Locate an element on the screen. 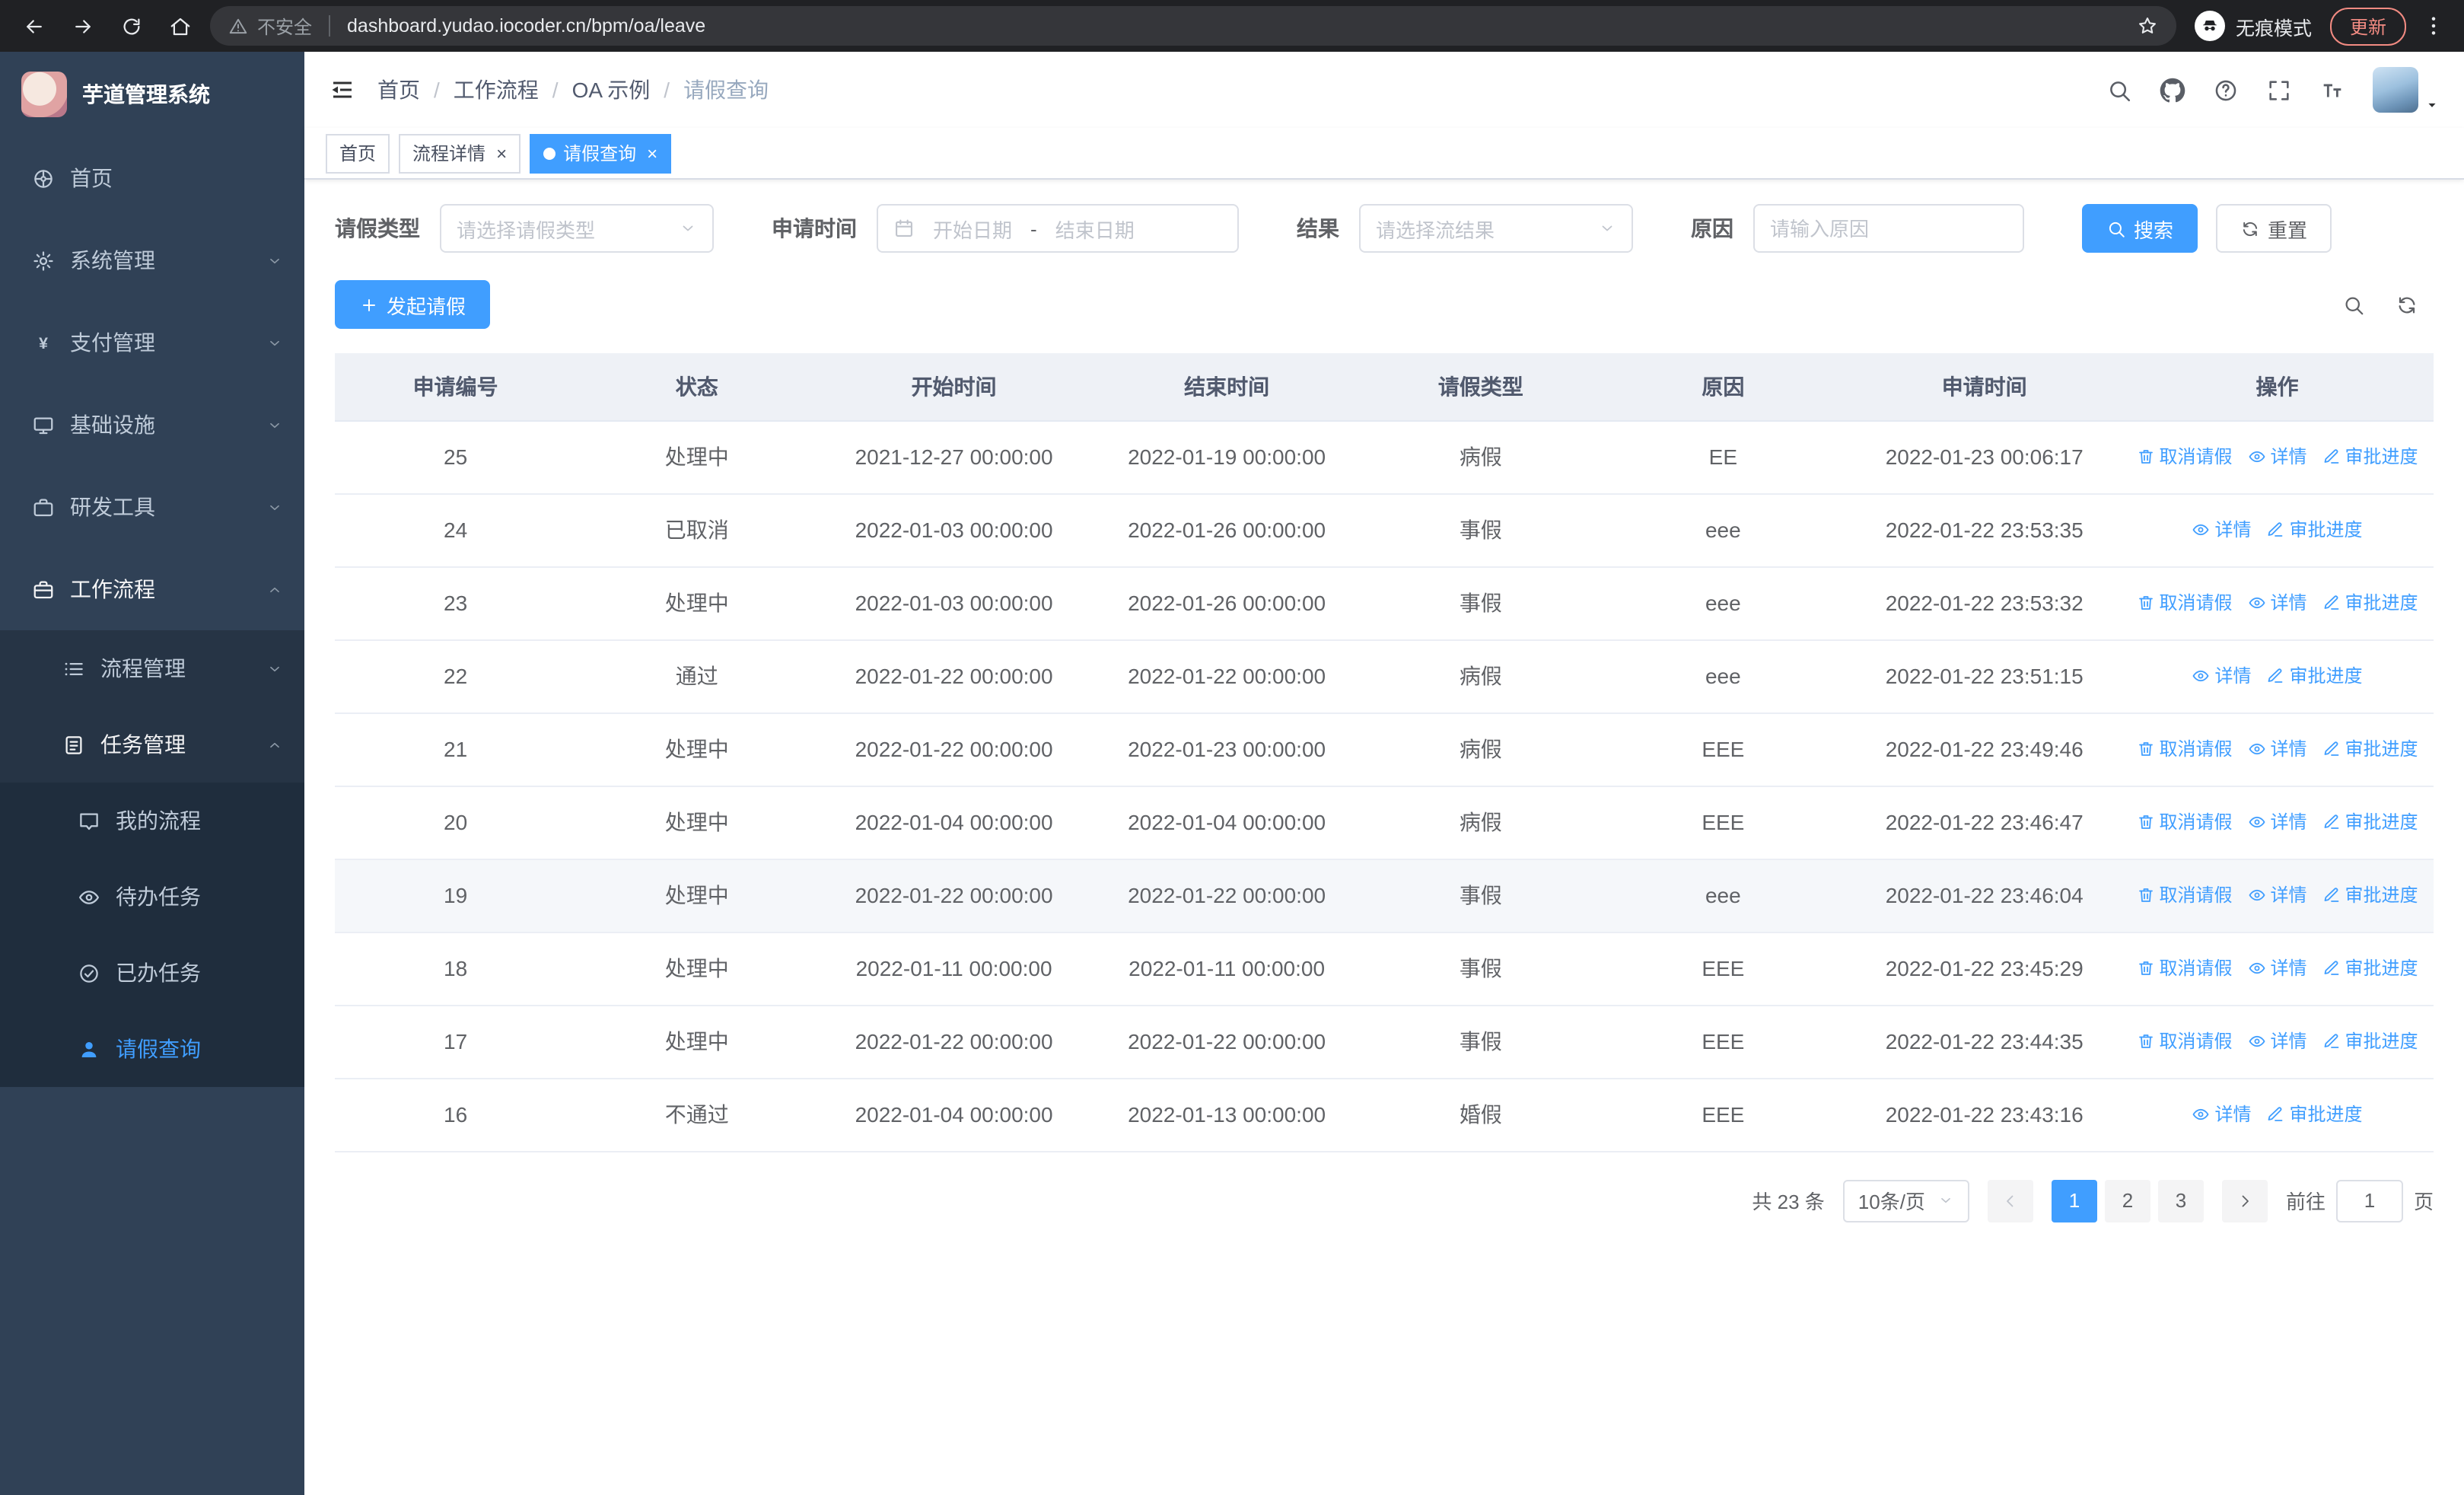 The height and width of the screenshot is (1495, 2464). sidebar-item-2: ¥ 支付管理 is located at coordinates (152, 342).